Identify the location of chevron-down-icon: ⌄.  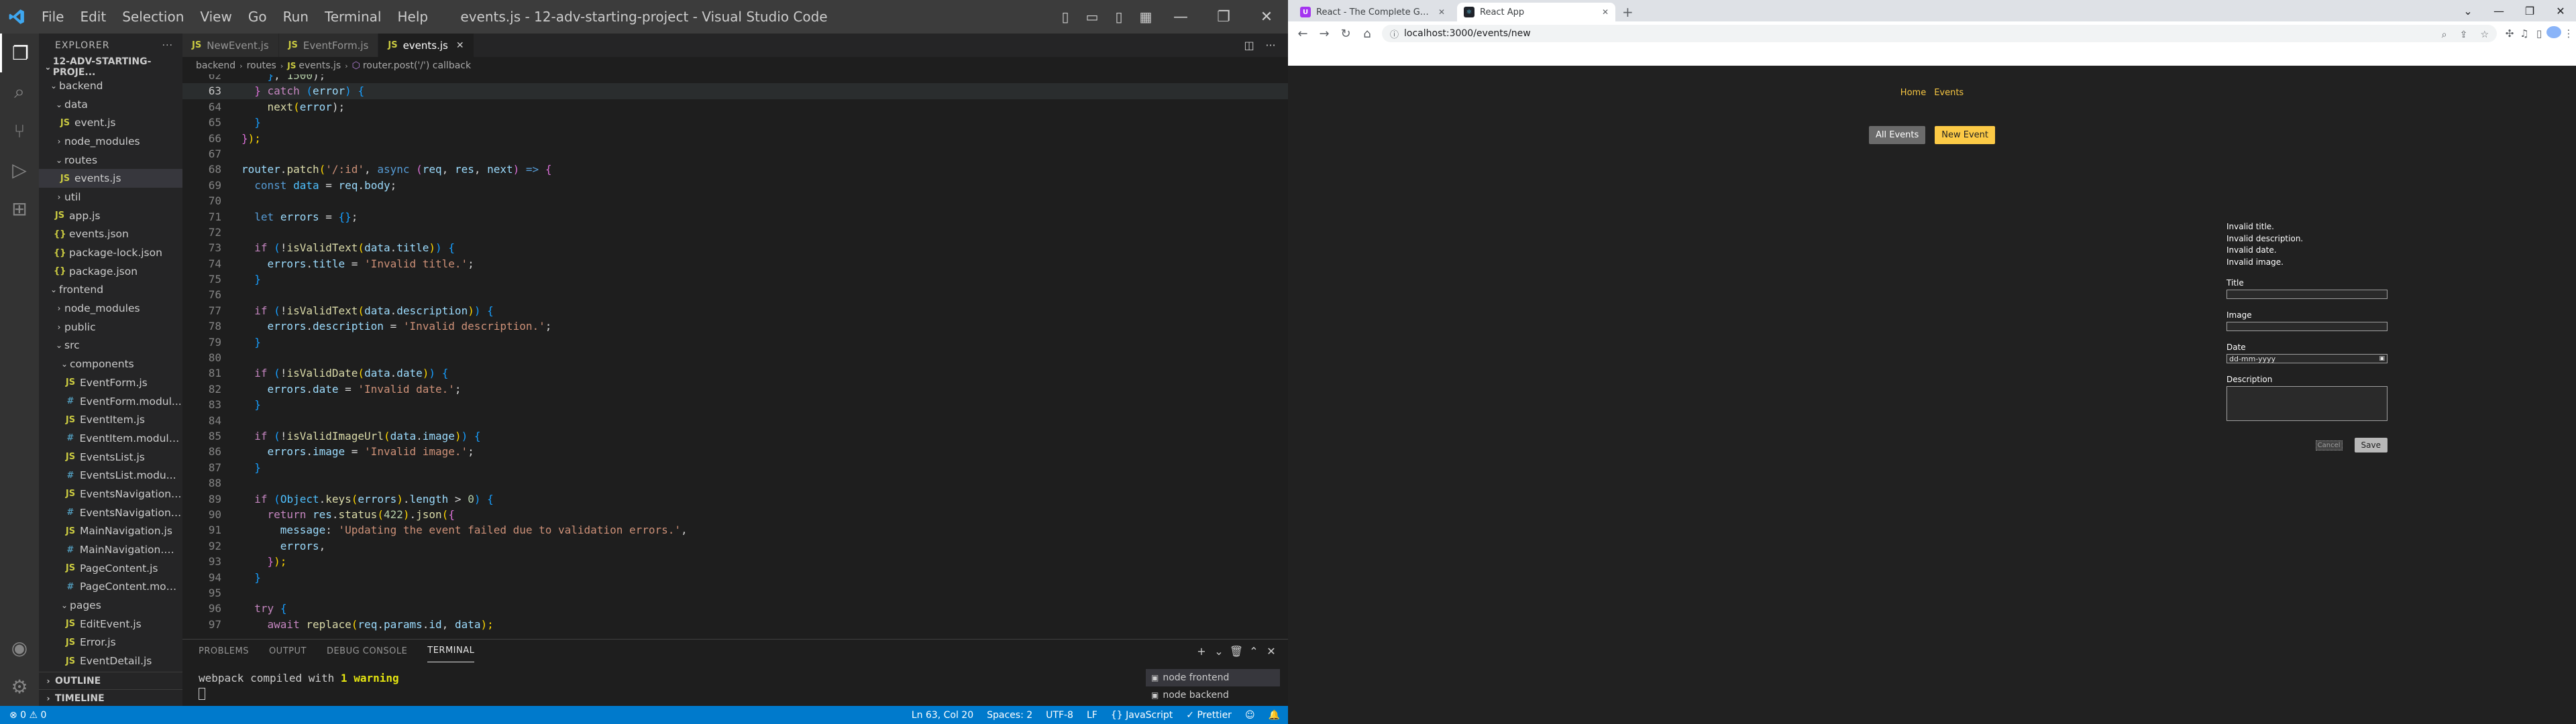
(1219, 651).